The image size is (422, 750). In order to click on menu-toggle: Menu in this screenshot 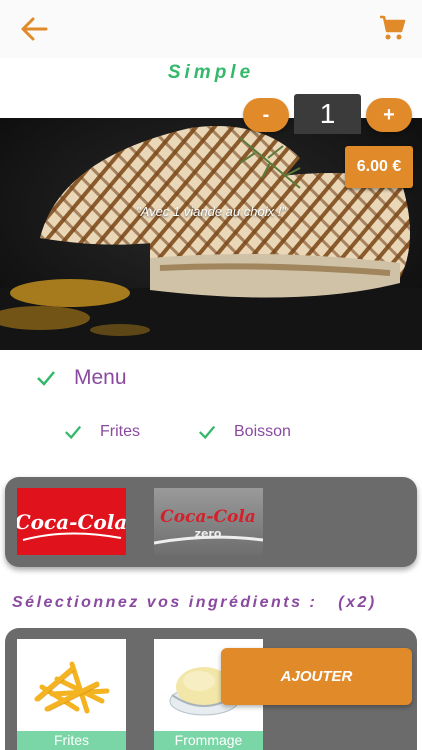, I will do `click(81, 378)`.